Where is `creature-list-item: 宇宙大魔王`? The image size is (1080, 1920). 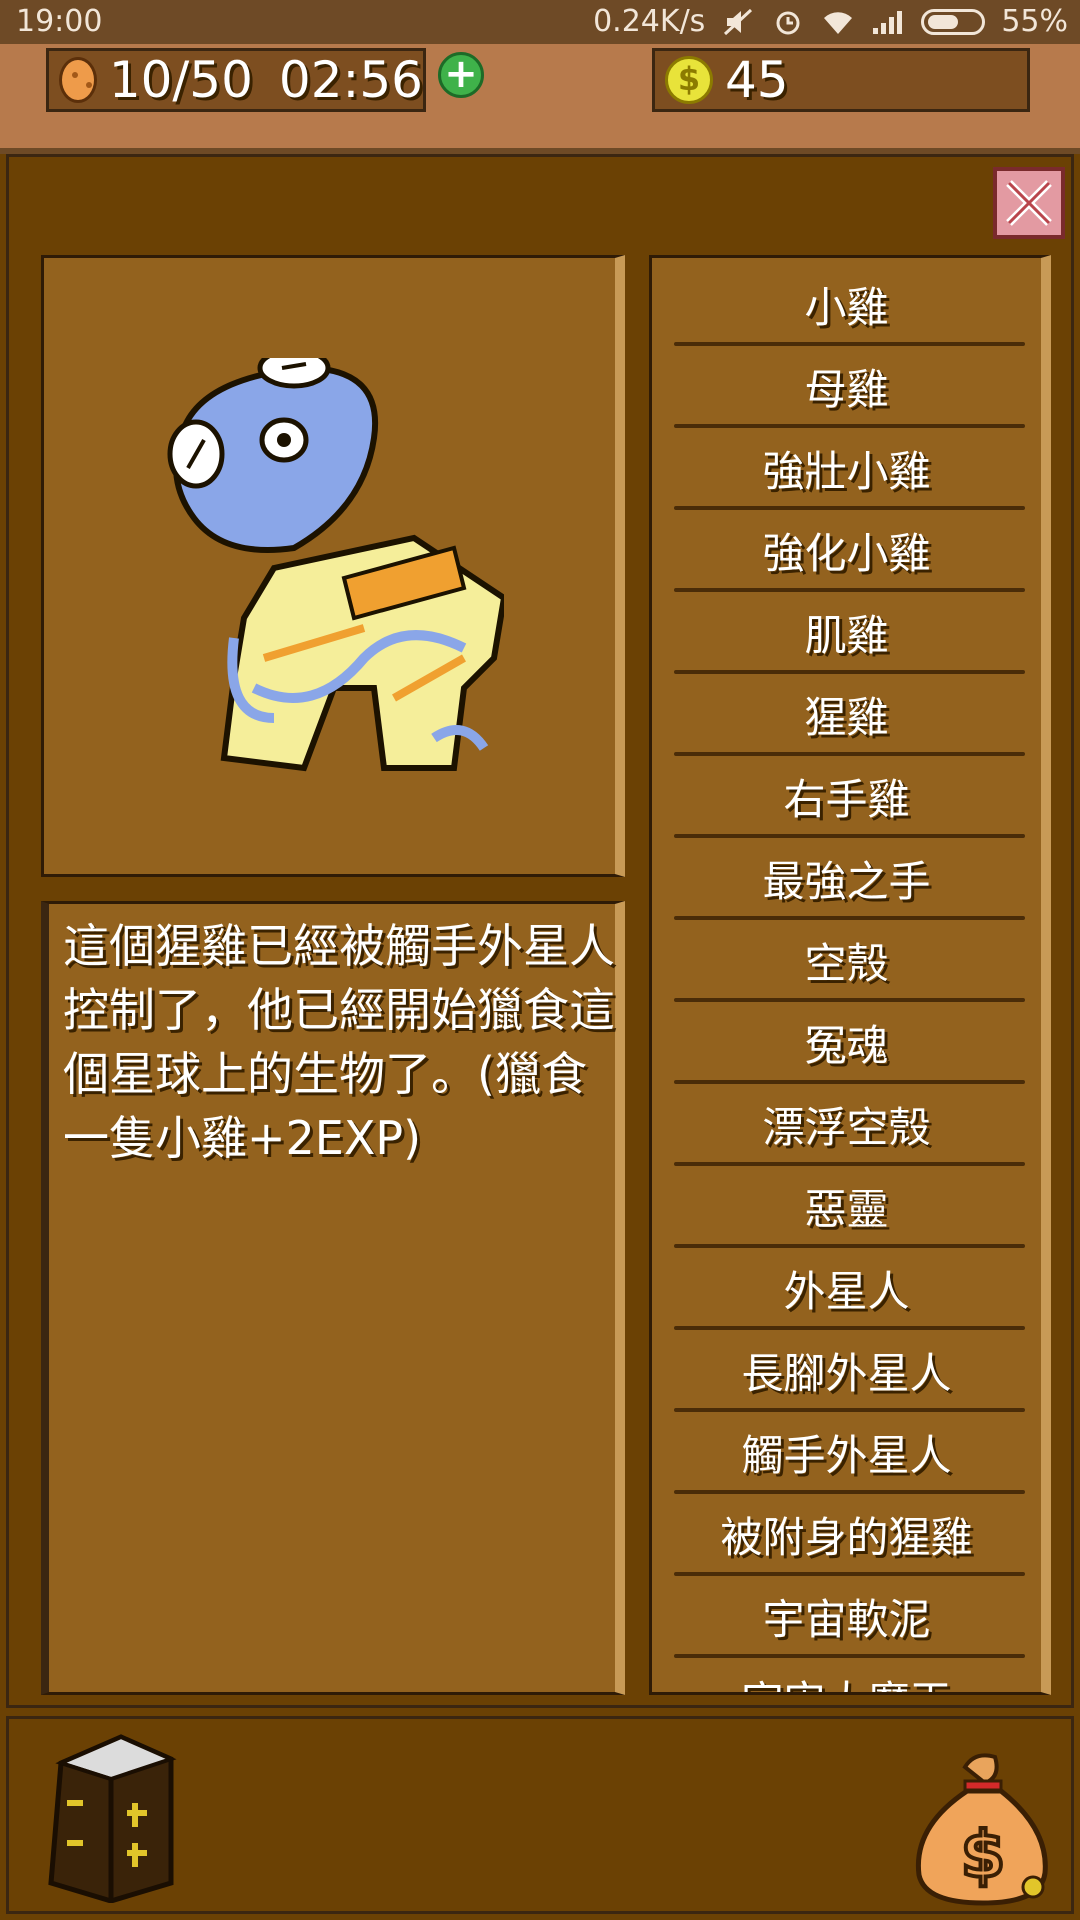 creature-list-item: 宇宙大魔王 is located at coordinates (846, 1678).